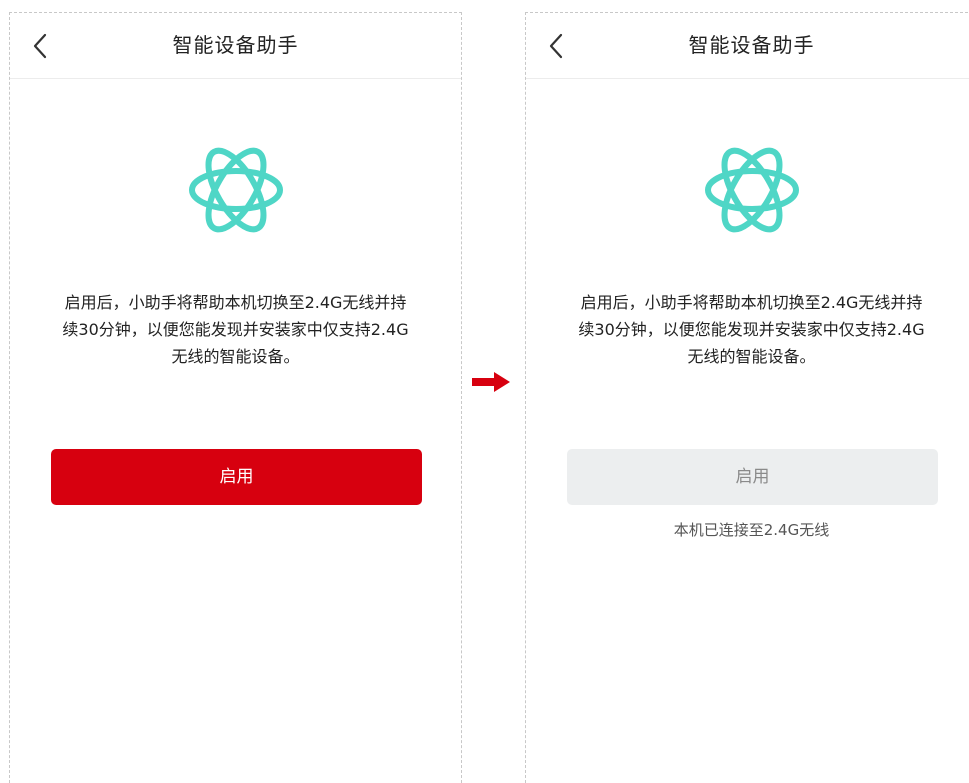 This screenshot has width=969, height=783. Describe the element at coordinates (752, 477) in the screenshot. I see `enable-button-disabled: 启用` at that location.